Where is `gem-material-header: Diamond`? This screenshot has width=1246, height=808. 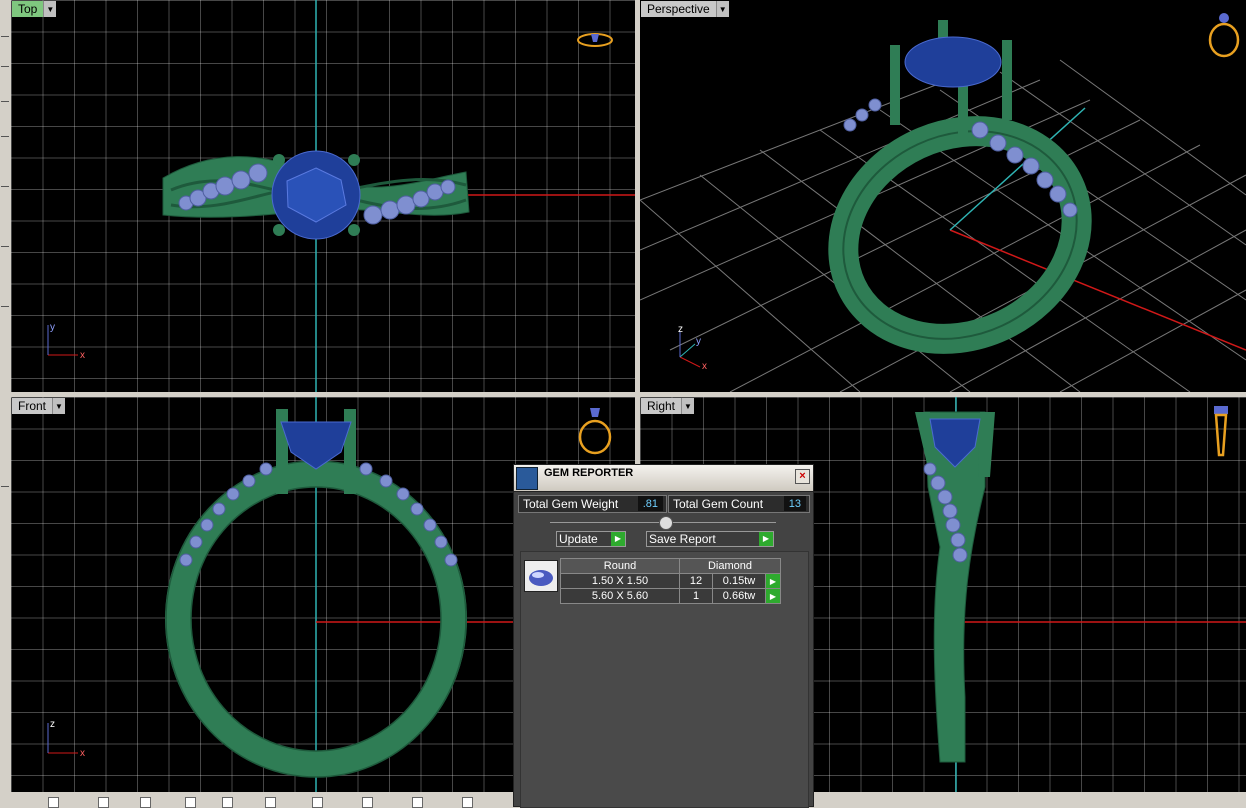 gem-material-header: Diamond is located at coordinates (730, 566).